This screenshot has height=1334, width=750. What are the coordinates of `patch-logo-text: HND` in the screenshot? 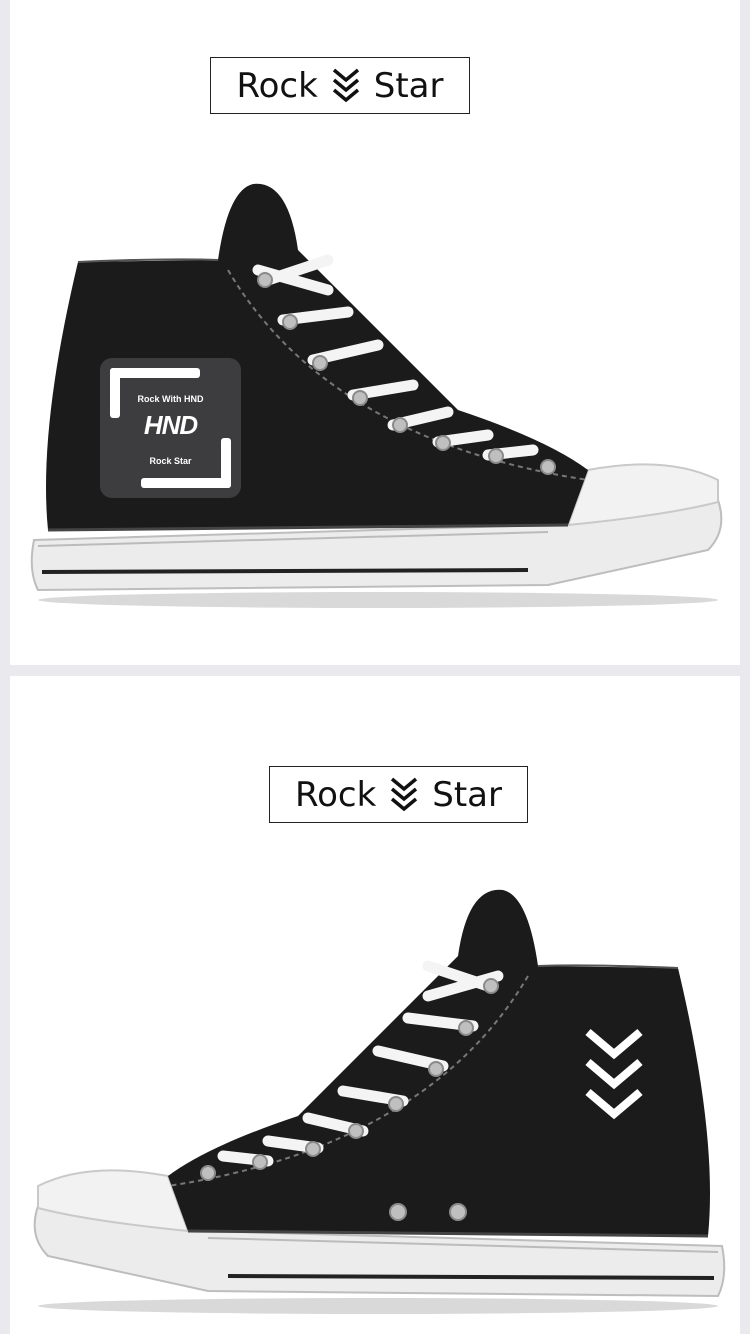 It's located at (170, 425).